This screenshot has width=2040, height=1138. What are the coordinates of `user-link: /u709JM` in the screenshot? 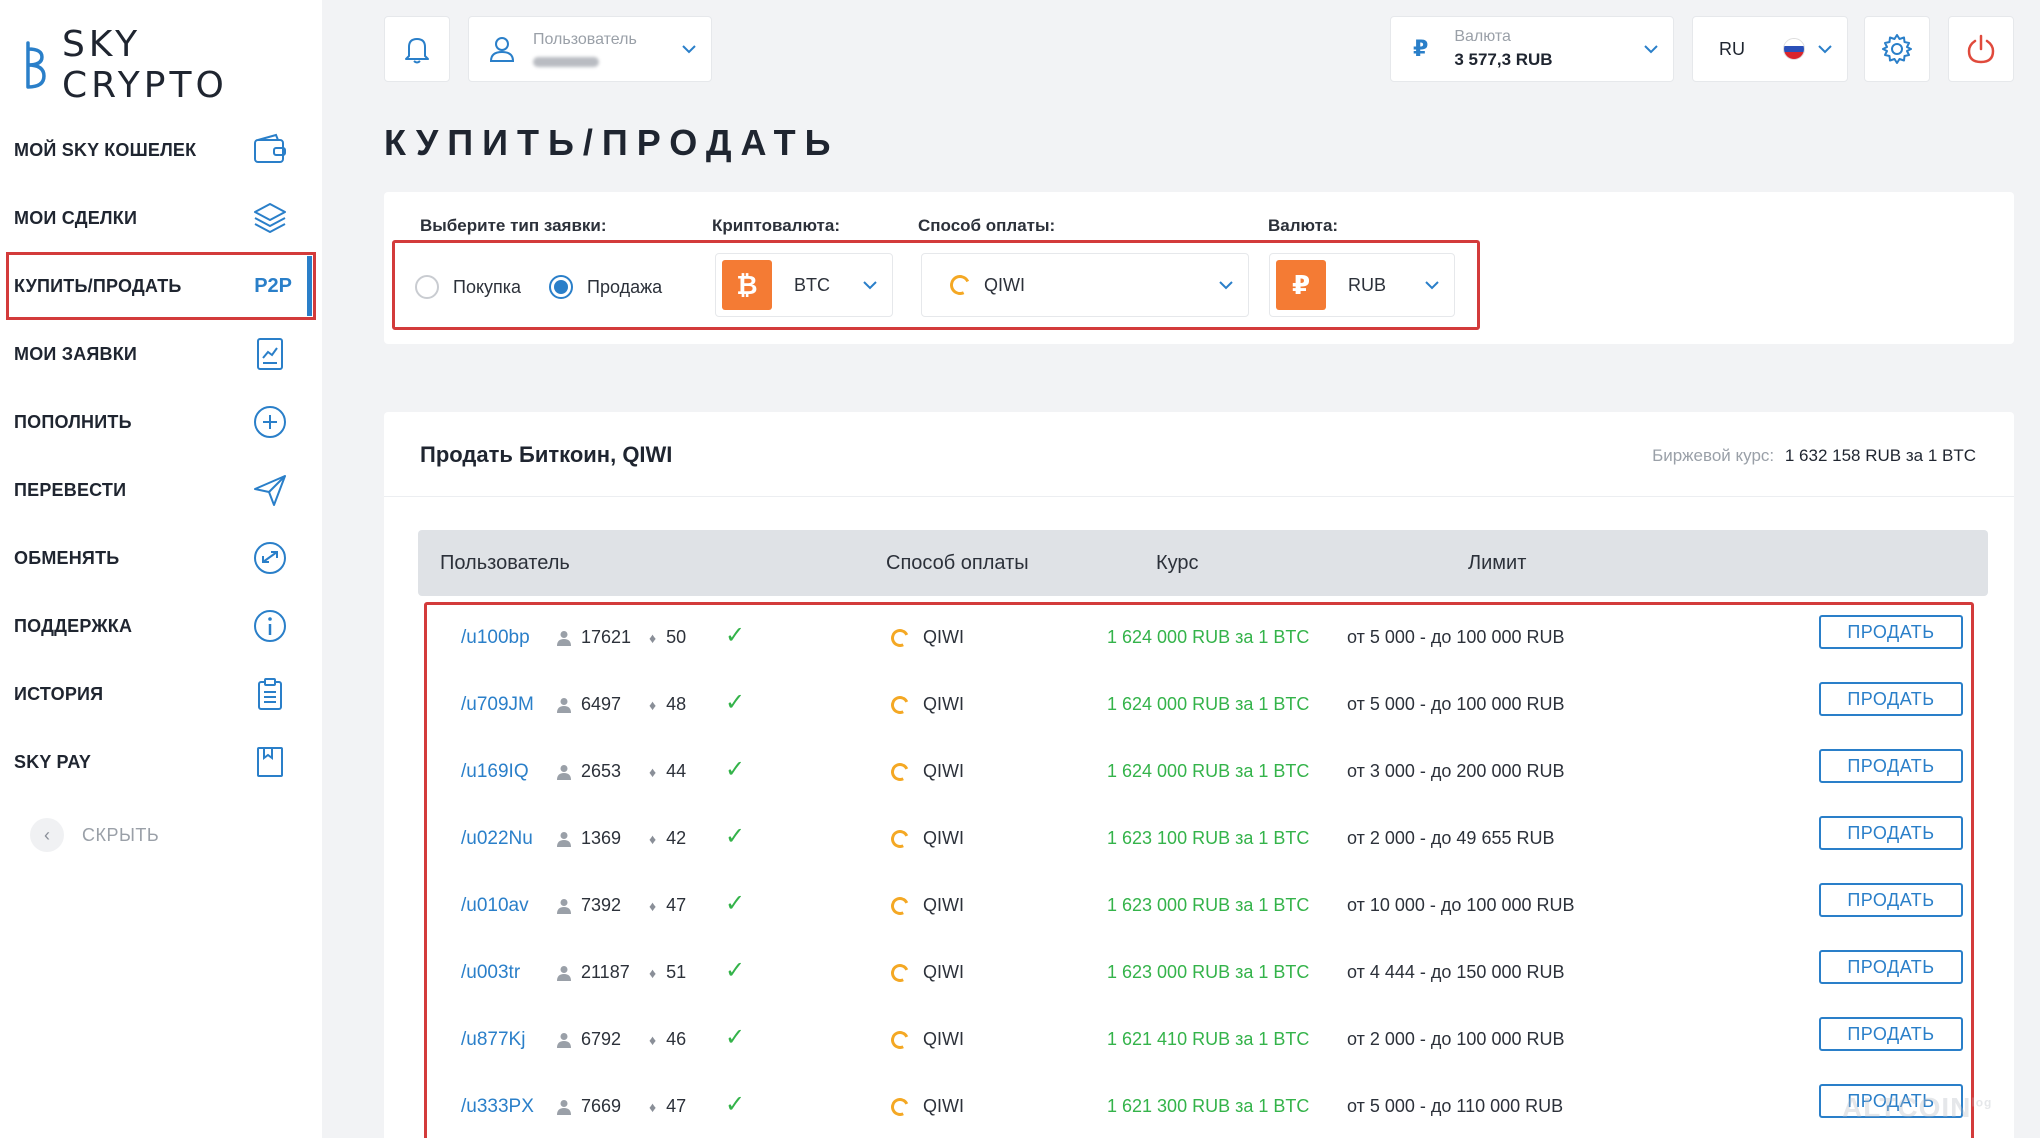 It's located at (497, 705).